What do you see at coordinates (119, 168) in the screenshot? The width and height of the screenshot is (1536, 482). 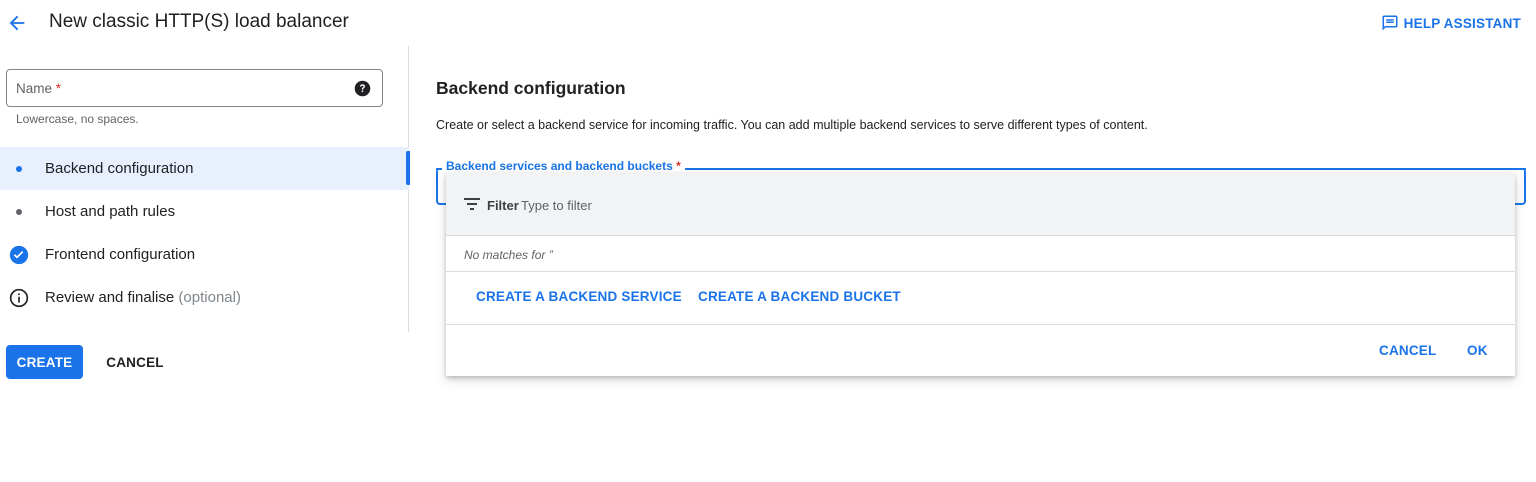 I see `step-label: Backend configuration` at bounding box center [119, 168].